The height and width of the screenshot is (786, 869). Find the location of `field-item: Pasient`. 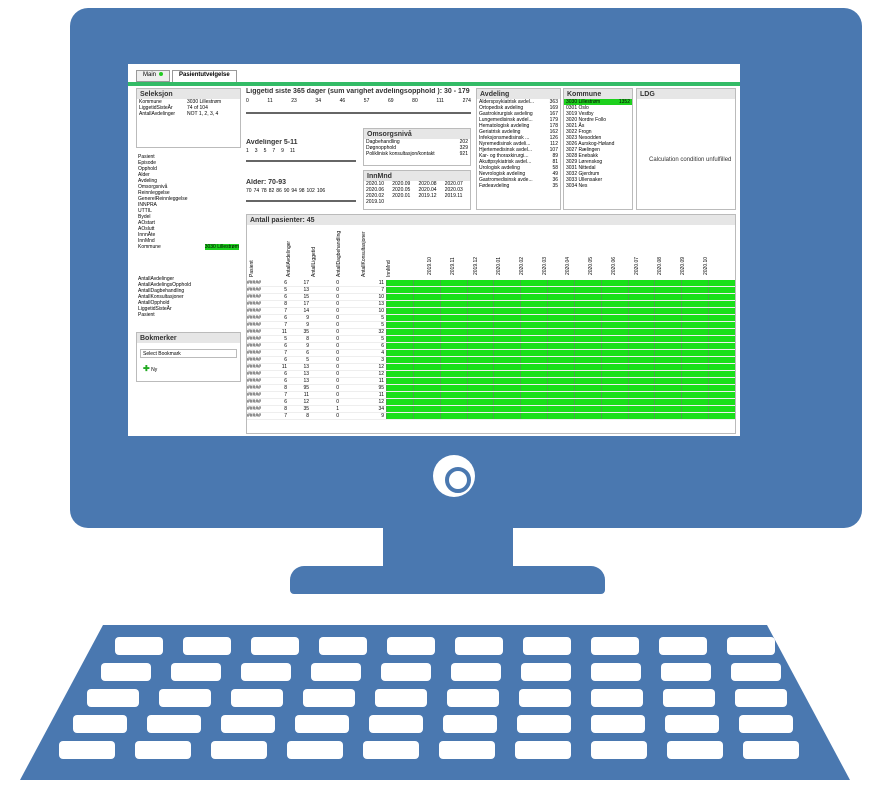

field-item: Pasient is located at coordinates (188, 315).